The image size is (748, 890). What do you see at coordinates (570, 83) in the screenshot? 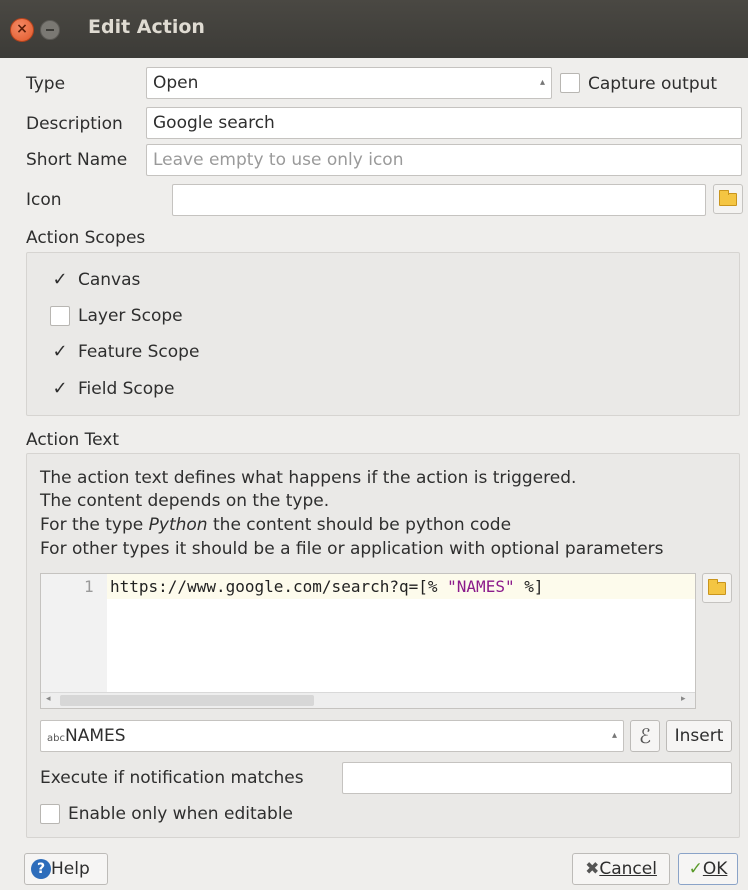
I see `capture-output-checkbox` at bounding box center [570, 83].